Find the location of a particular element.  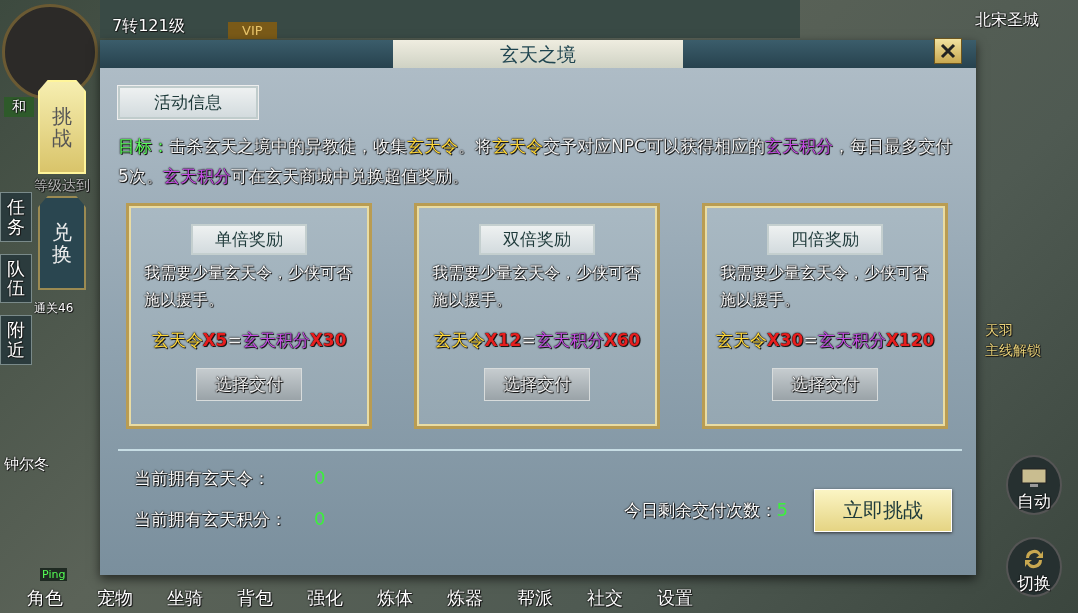

bottom-menu-item: 坐骑 is located at coordinates (185, 598).